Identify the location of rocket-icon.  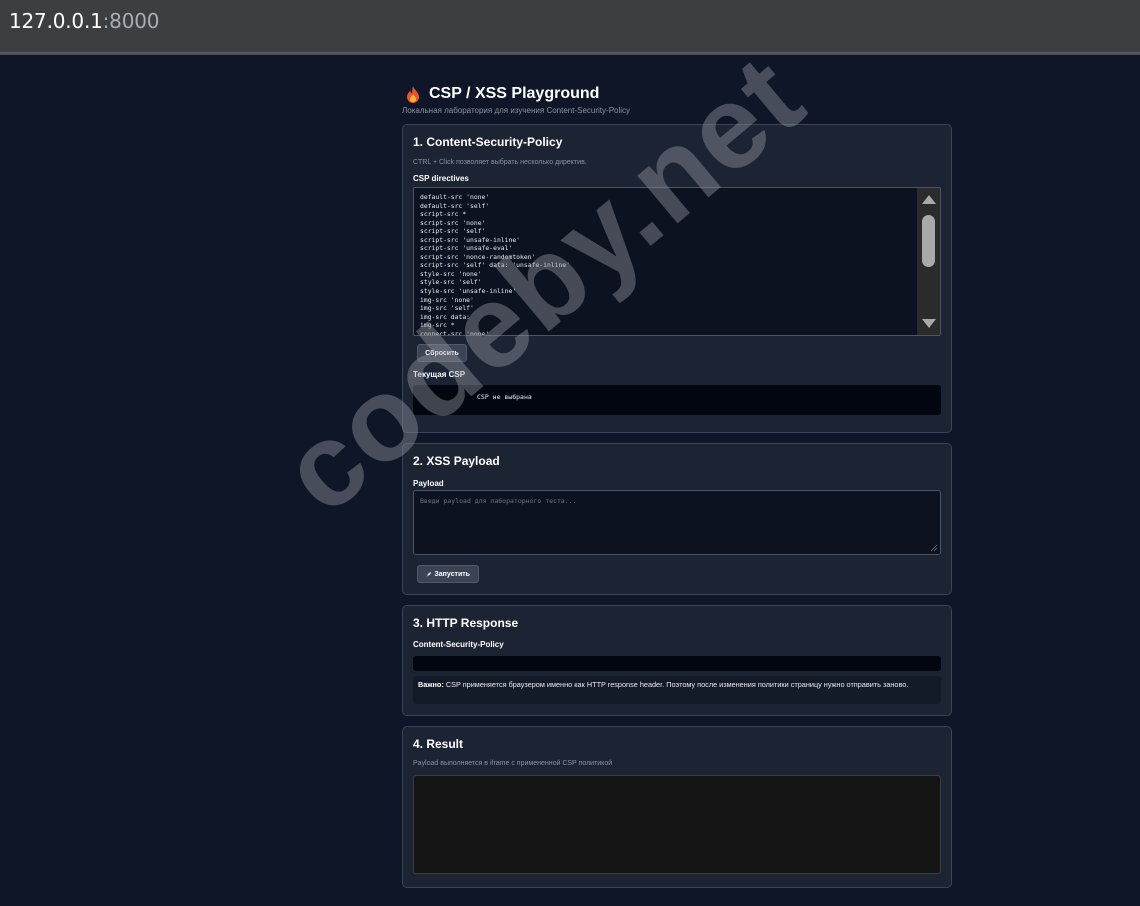
(429, 574).